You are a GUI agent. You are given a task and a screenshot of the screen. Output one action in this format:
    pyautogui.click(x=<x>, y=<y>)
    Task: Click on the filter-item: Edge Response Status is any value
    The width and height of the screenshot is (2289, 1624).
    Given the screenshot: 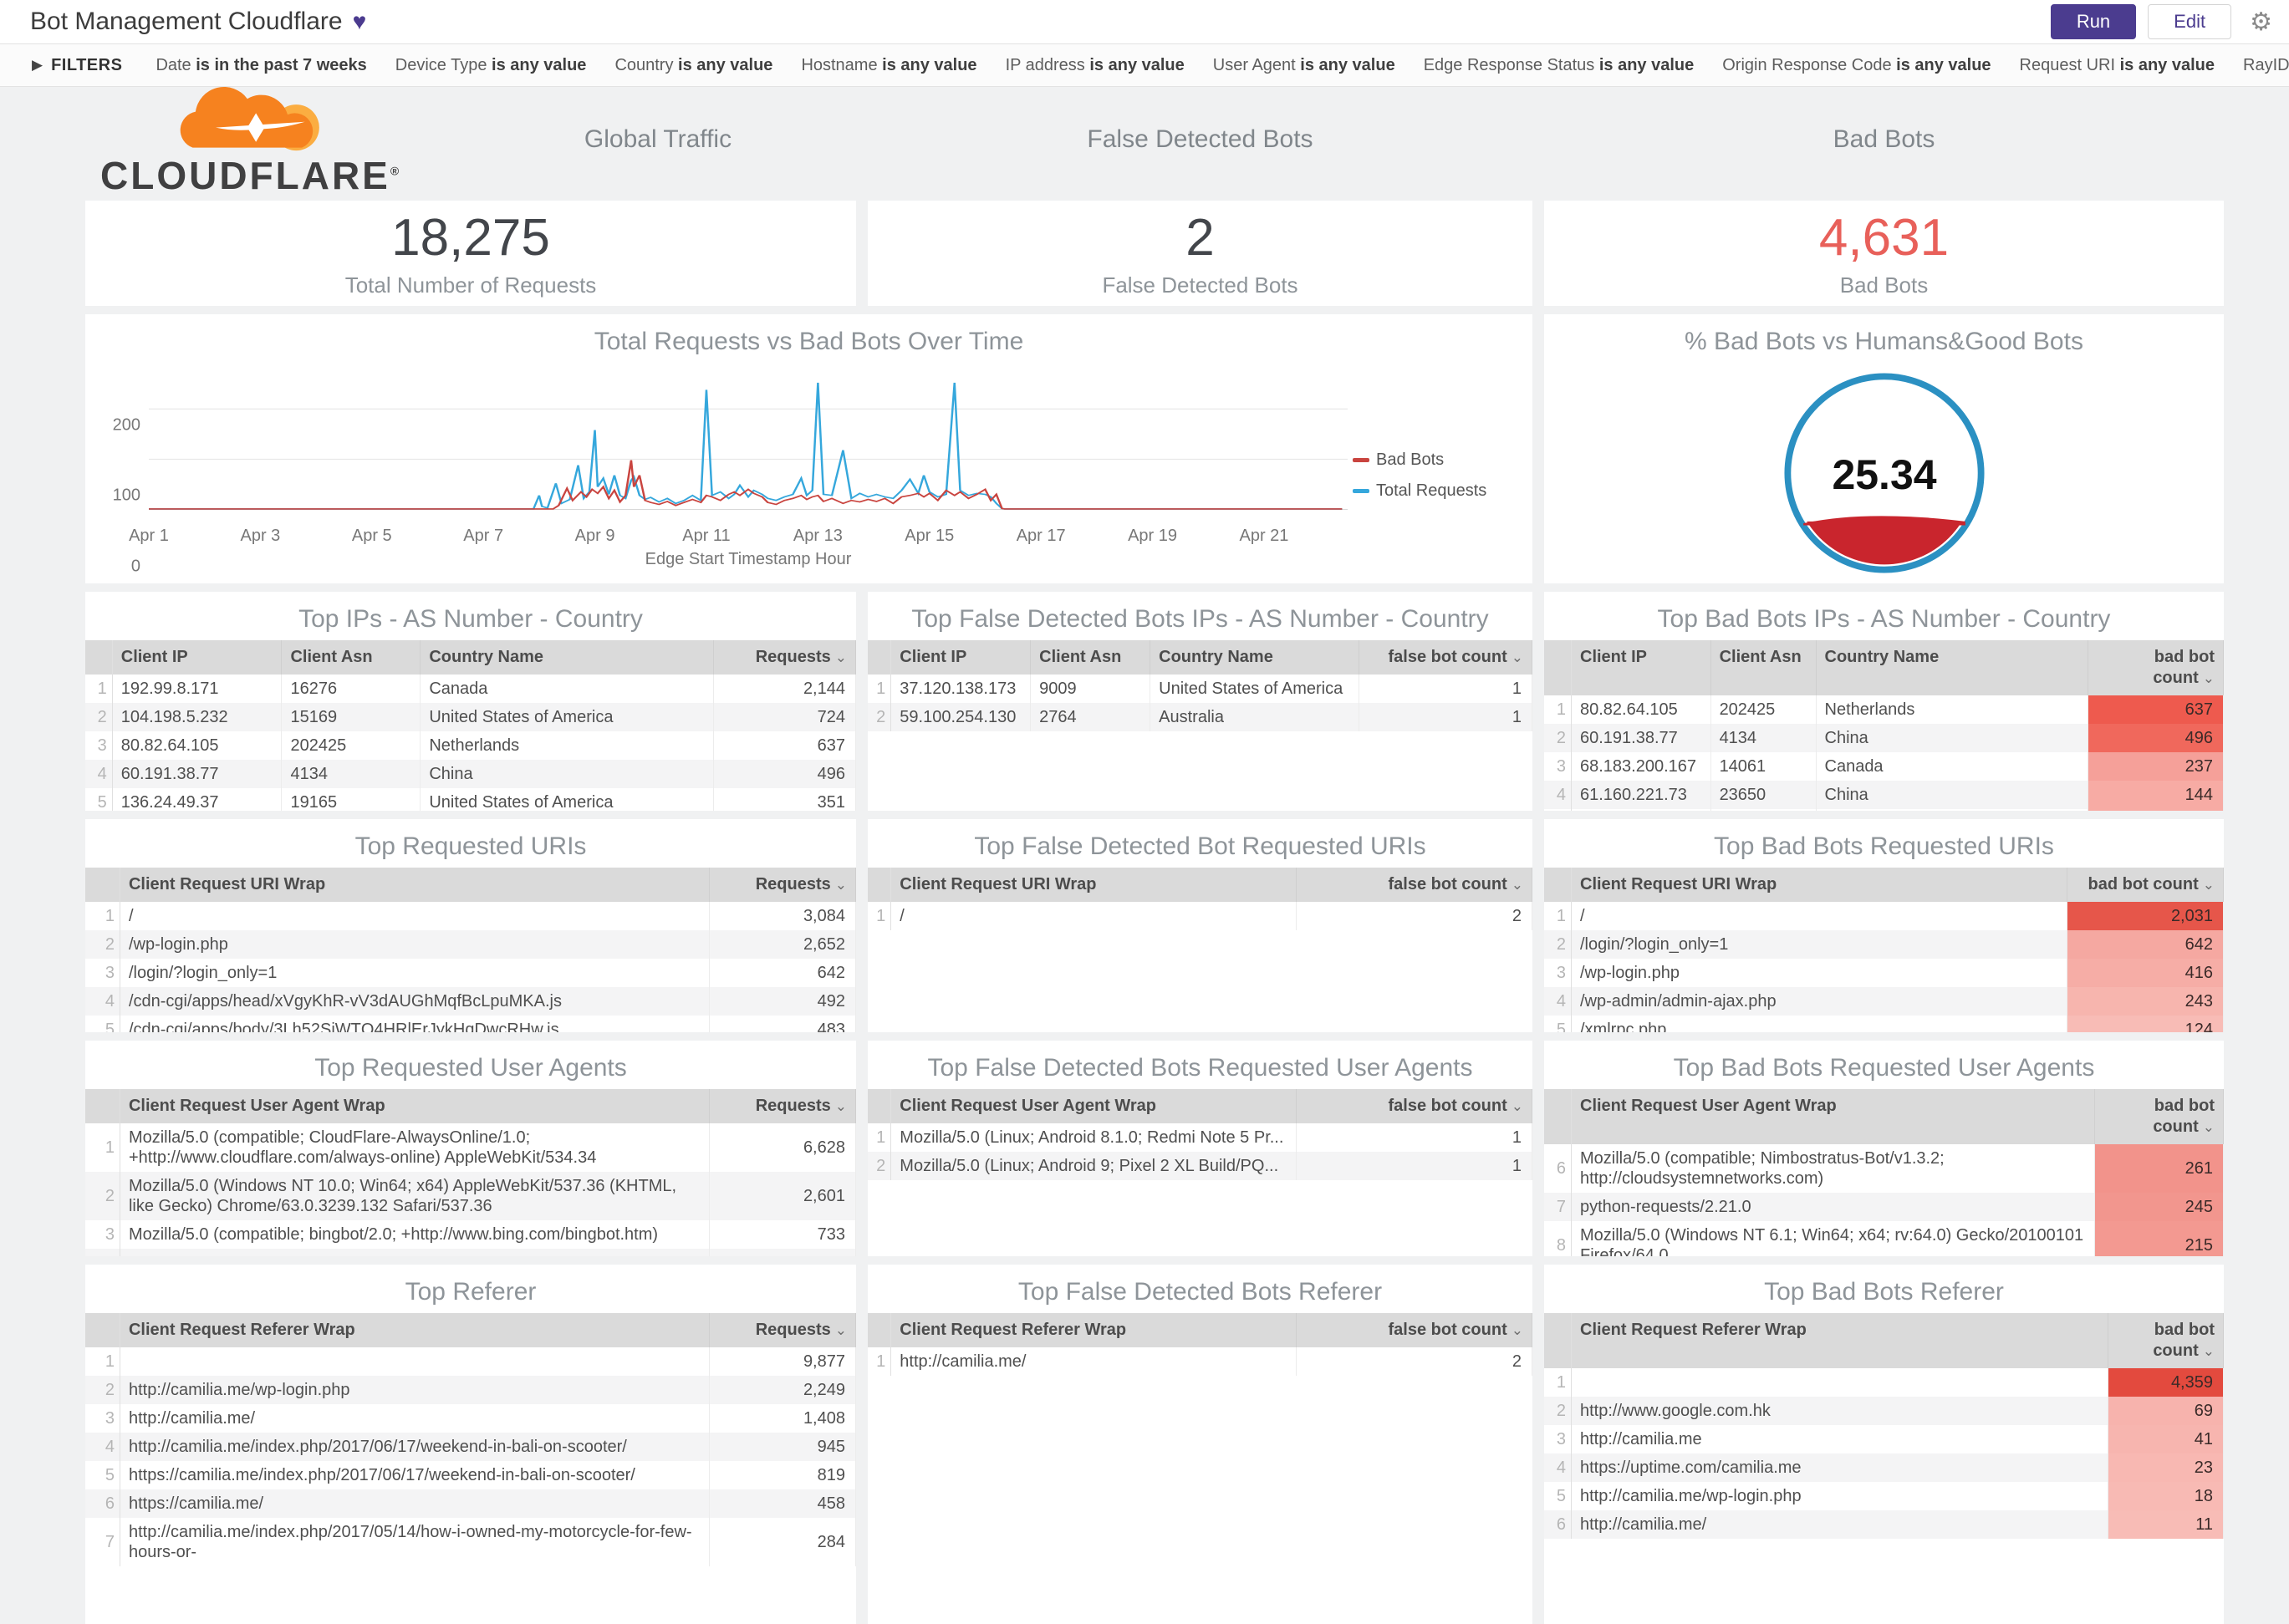 What is the action you would take?
    pyautogui.click(x=1560, y=65)
    